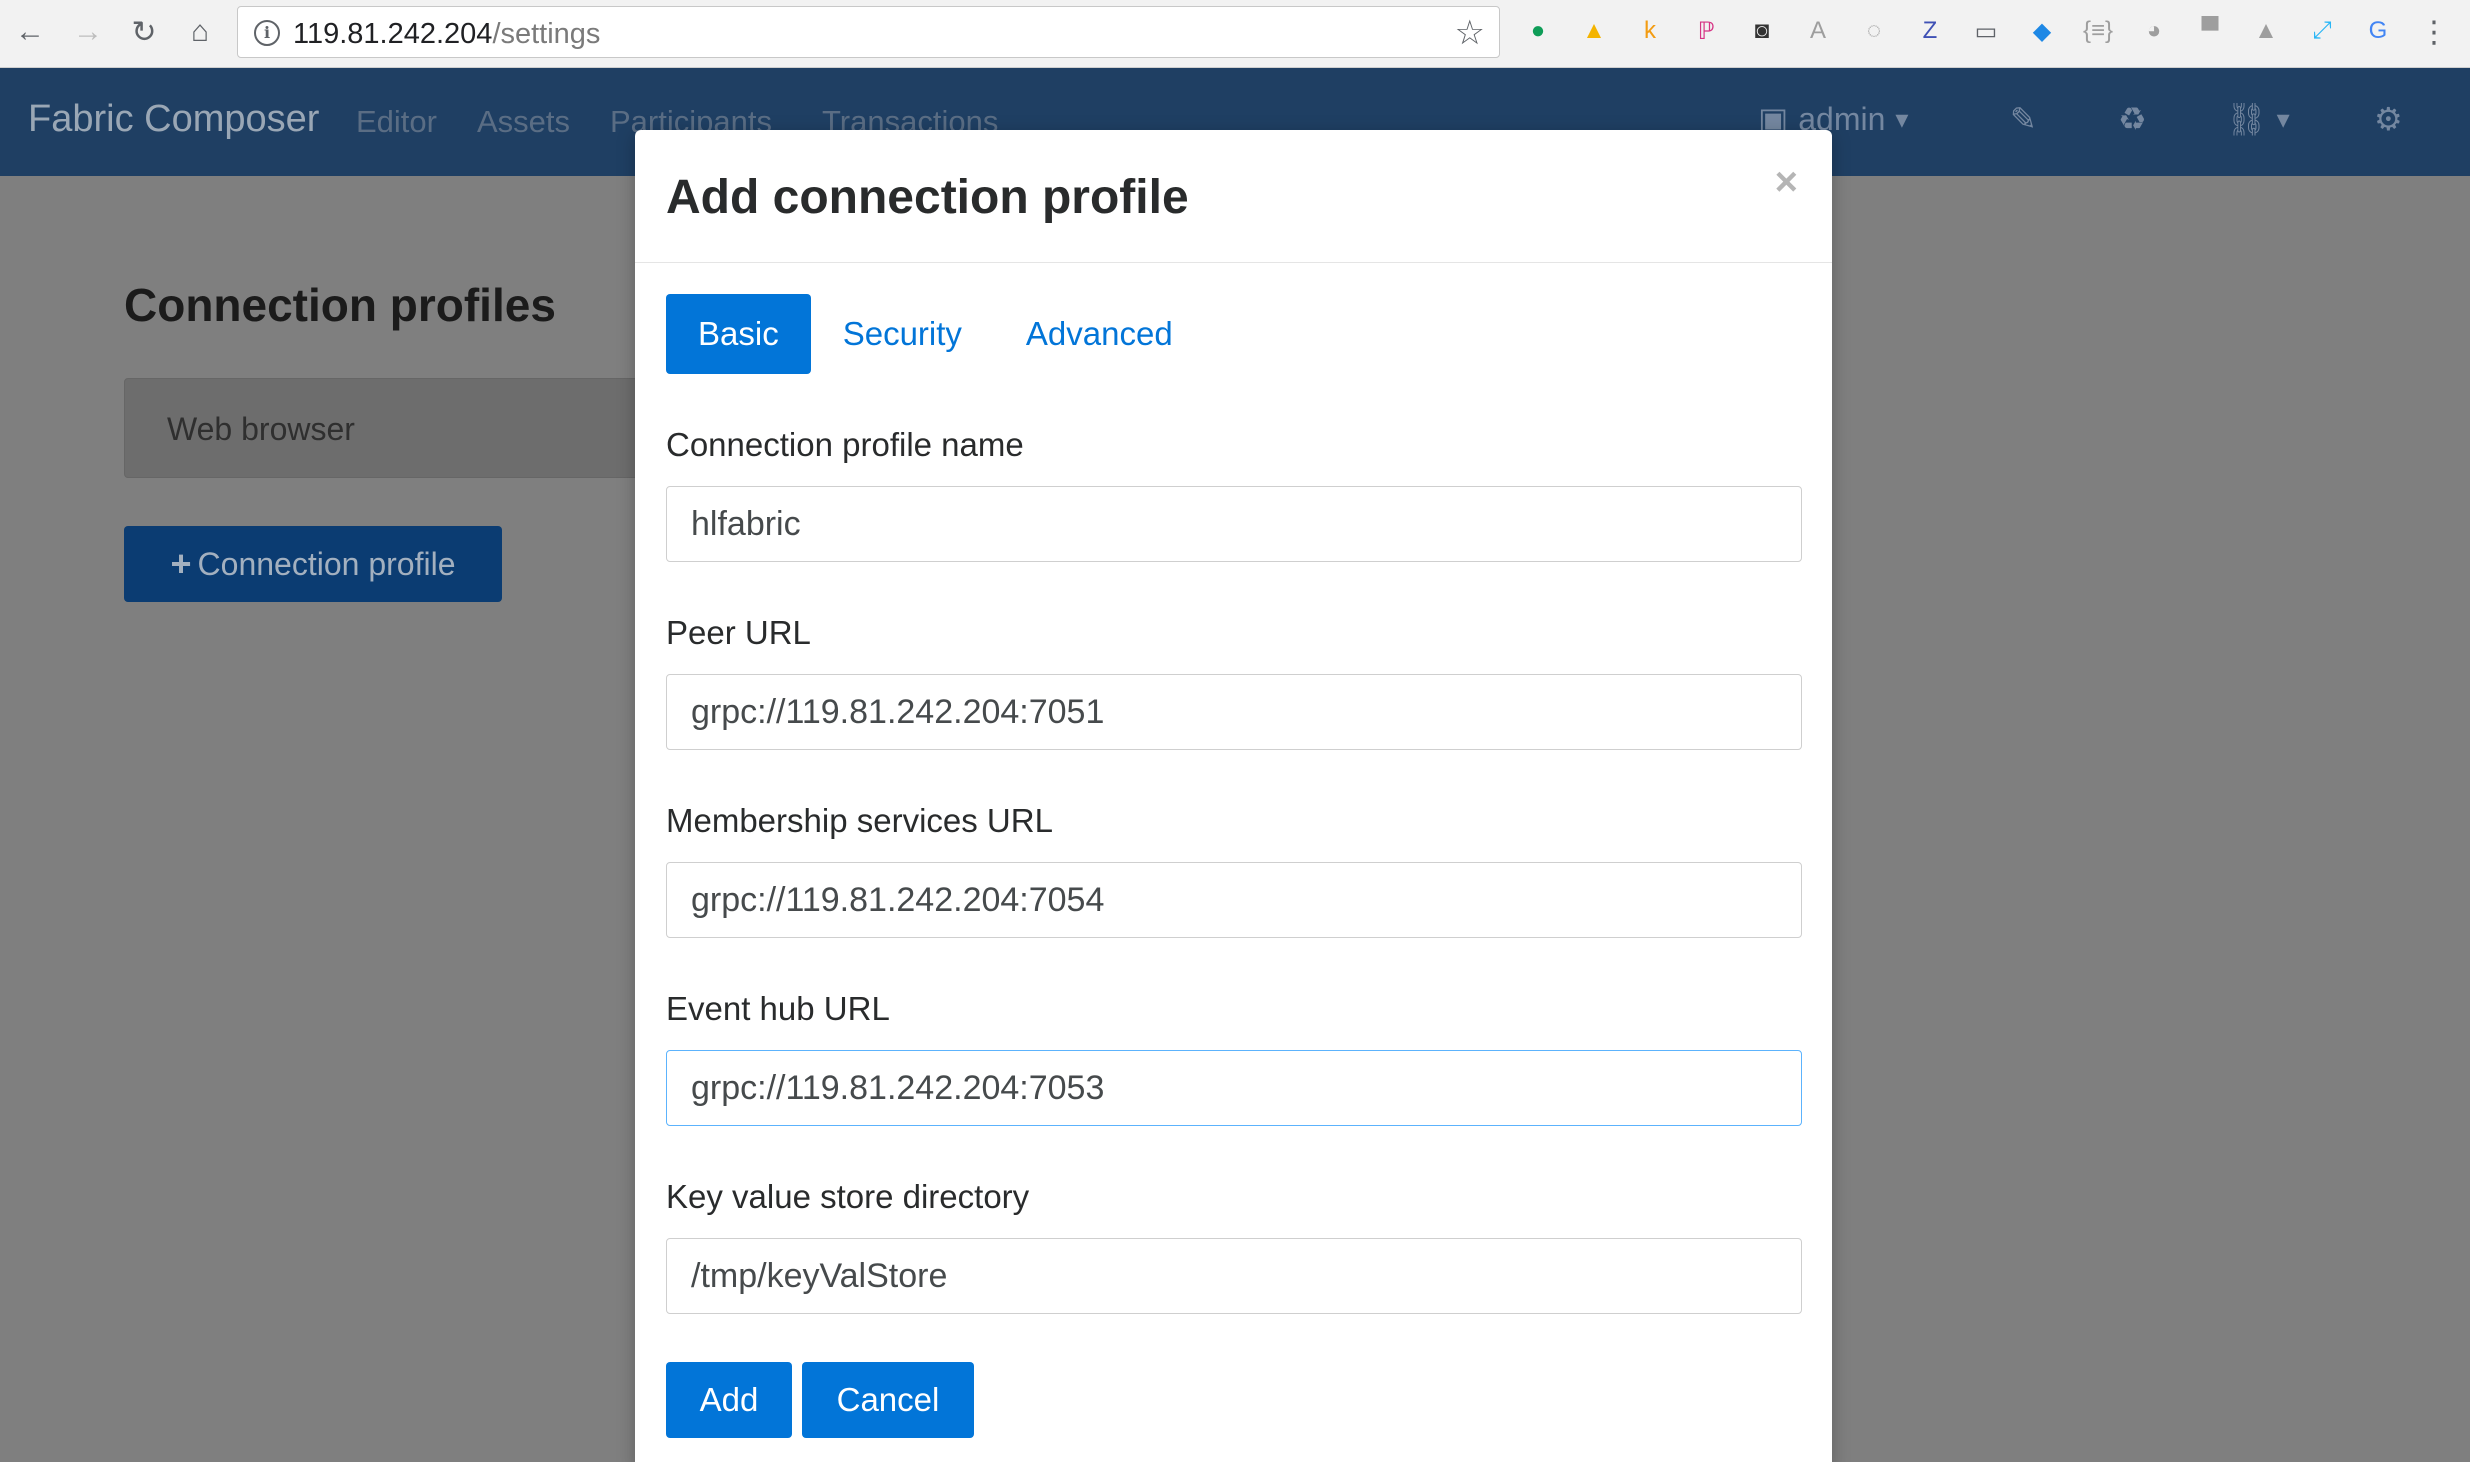 This screenshot has width=2470, height=1462. I want to click on diamond-extension-icon: ◆, so click(2042, 31).